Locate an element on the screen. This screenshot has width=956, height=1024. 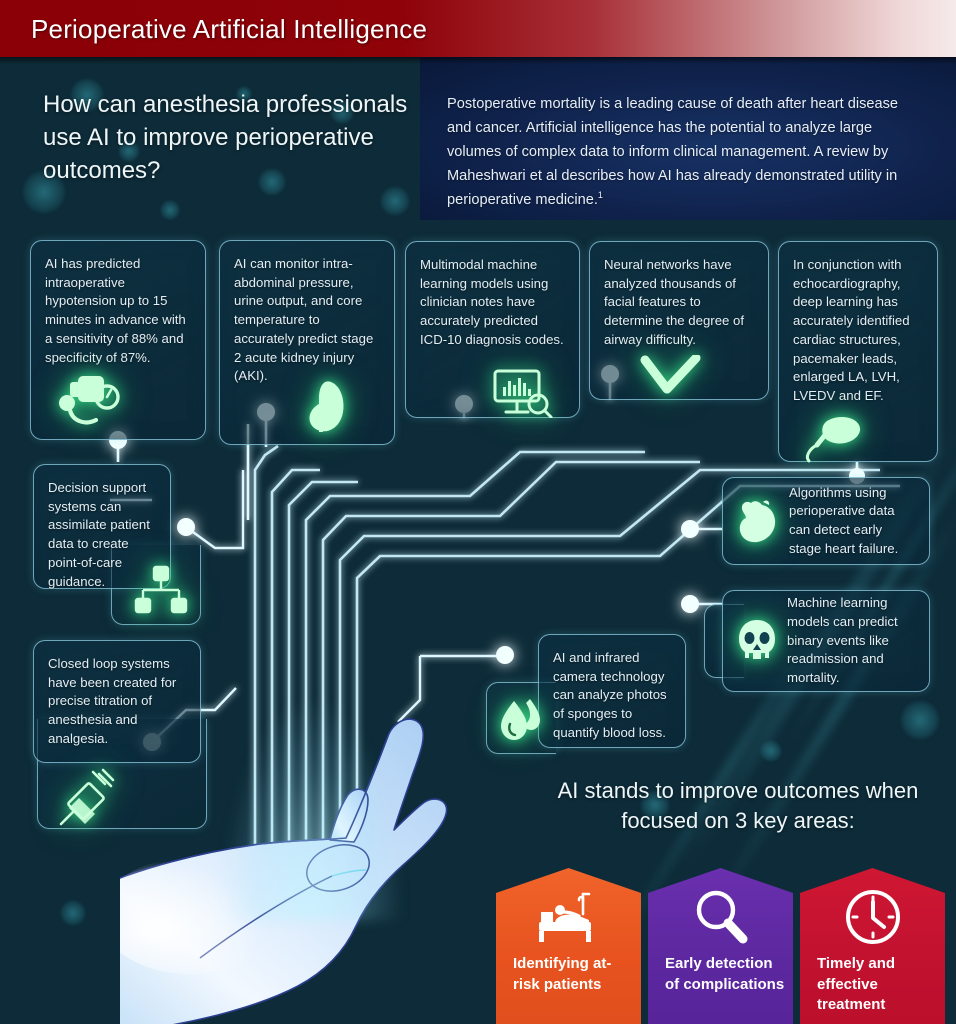
key-area-early-detection: Early detection of complications is located at coordinates (720, 946).